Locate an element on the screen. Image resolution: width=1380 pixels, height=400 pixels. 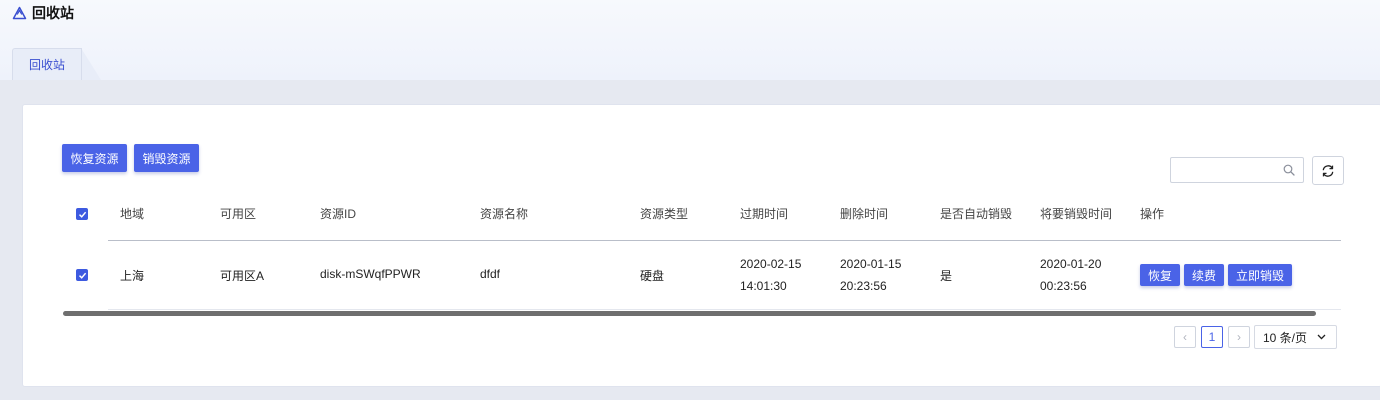
cell-zone: 可用区A is located at coordinates (242, 276).